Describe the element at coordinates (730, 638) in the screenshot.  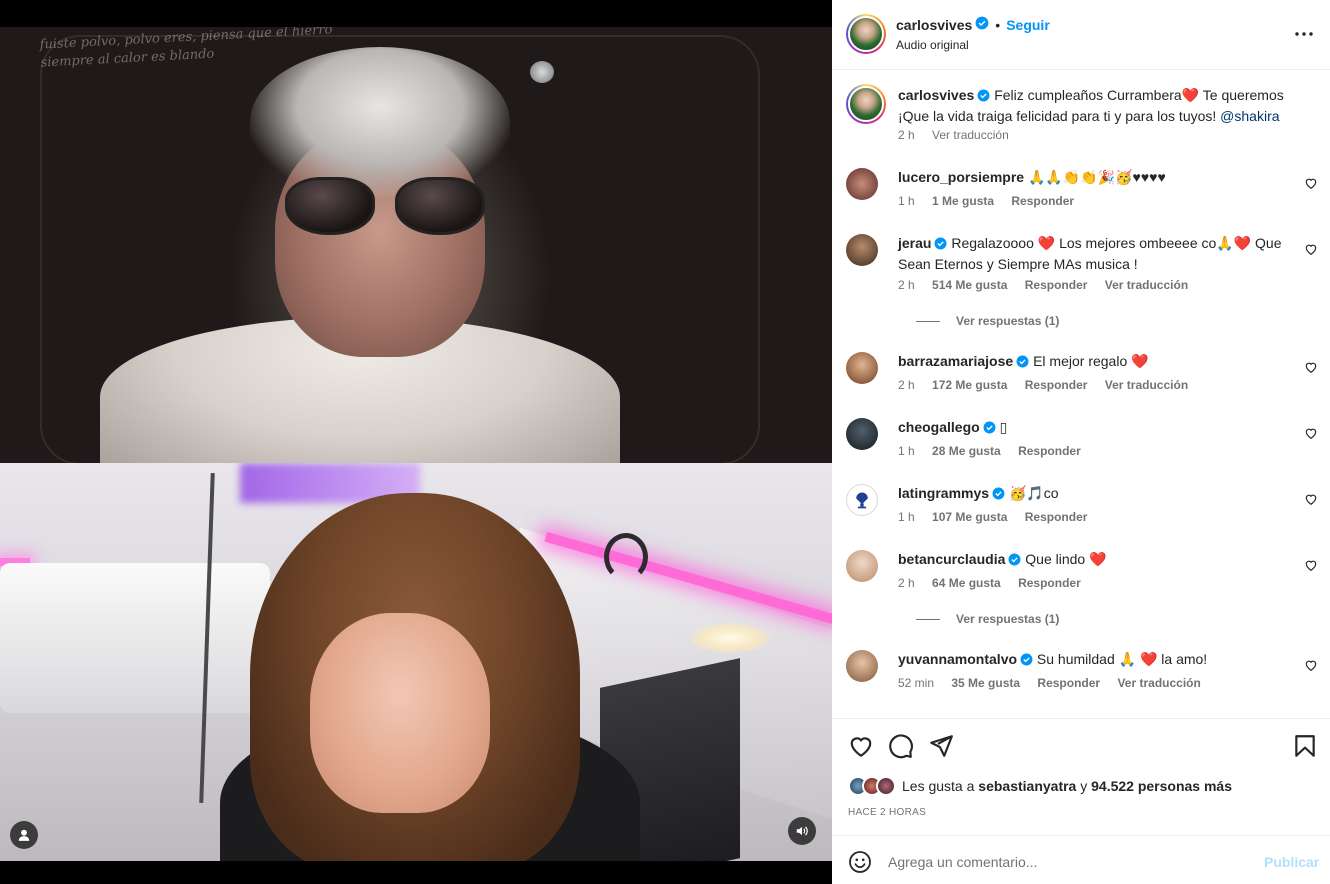
I see `candles` at that location.